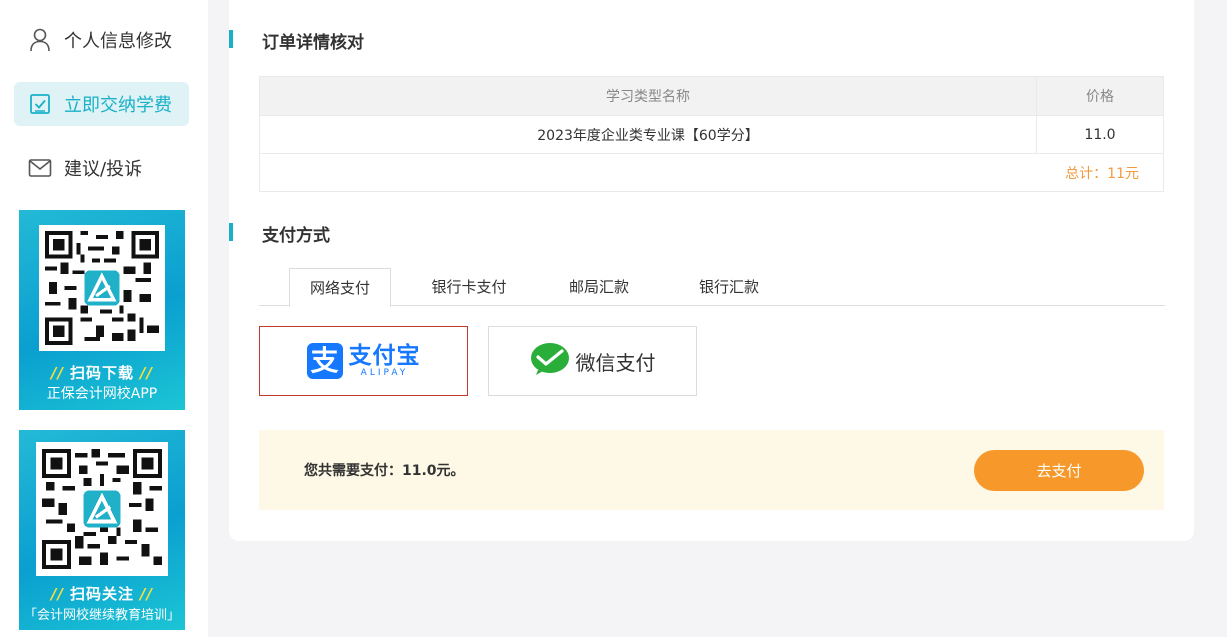 The width and height of the screenshot is (1227, 637). I want to click on tab-bank-card-payment: 银行卡支付, so click(469, 287).